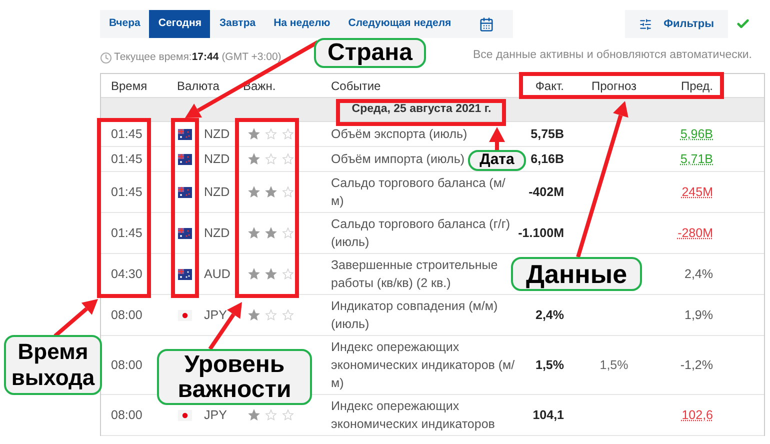 Image resolution: width=770 pixels, height=444 pixels. What do you see at coordinates (696, 86) in the screenshot?
I see `column-header: Пред.` at bounding box center [696, 86].